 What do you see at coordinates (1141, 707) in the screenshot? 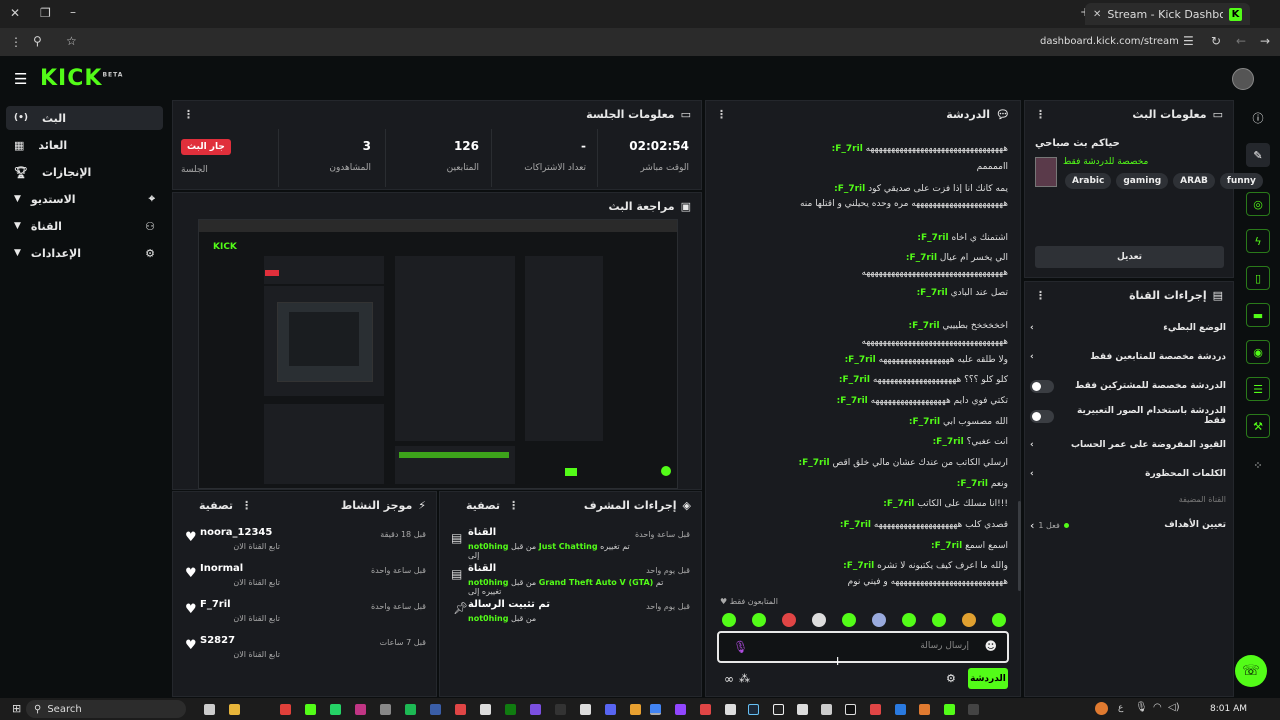
I see `microphone-tray-icon: 🎙︎` at bounding box center [1141, 707].